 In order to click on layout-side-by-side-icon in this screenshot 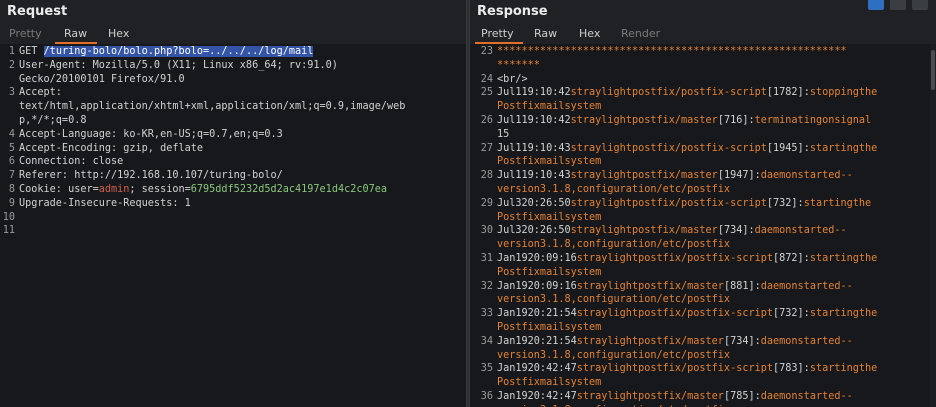, I will do `click(876, 5)`.